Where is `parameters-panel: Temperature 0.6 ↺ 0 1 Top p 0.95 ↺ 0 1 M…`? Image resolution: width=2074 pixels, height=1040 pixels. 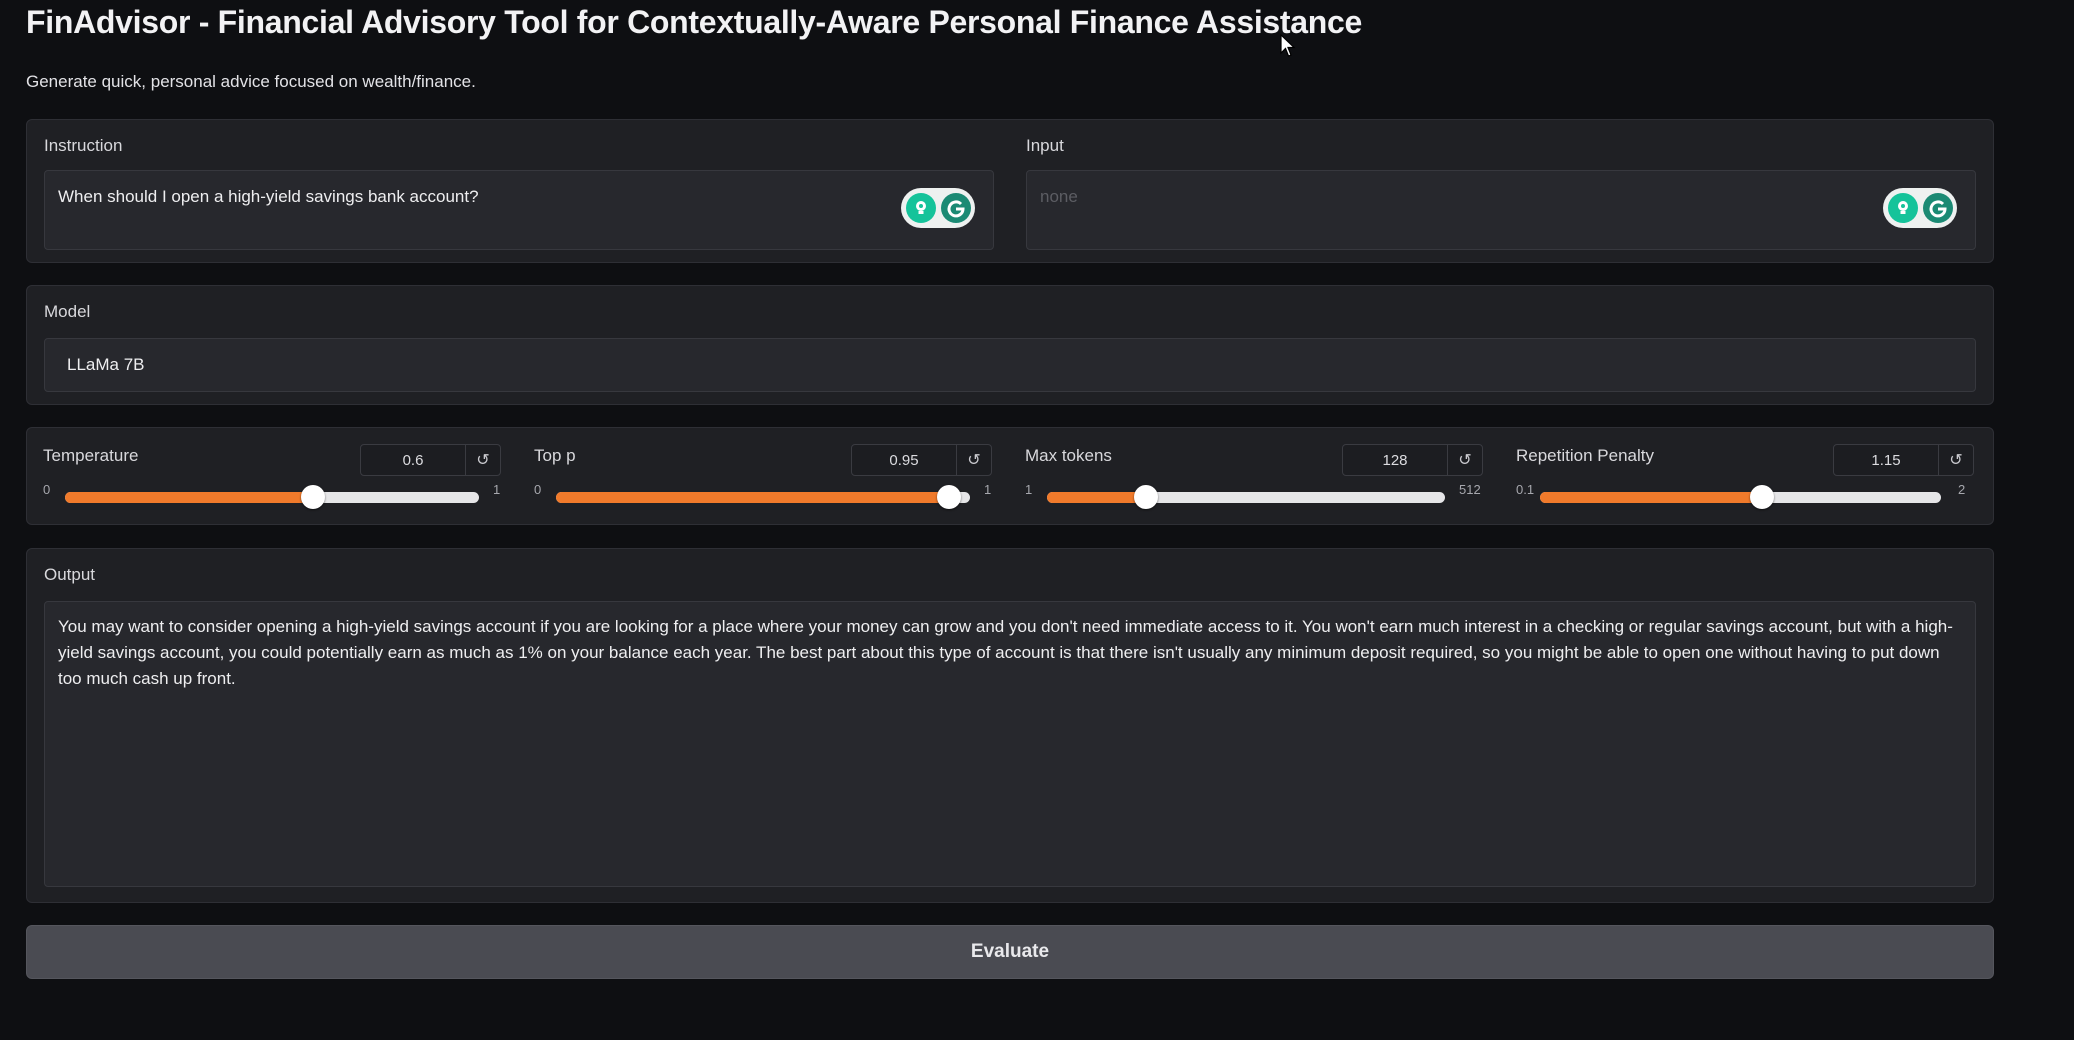 parameters-panel: Temperature 0.6 ↺ 0 1 Top p 0.95 ↺ 0 1 M… is located at coordinates (1010, 476).